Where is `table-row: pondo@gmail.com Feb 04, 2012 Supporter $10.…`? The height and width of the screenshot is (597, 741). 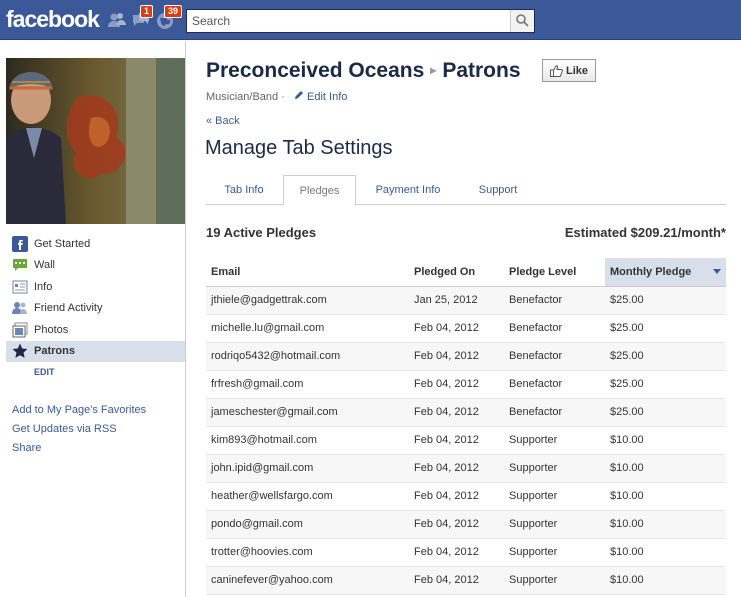
table-row: pondo@gmail.com Feb 04, 2012 Supporter $10.… is located at coordinates (466, 524).